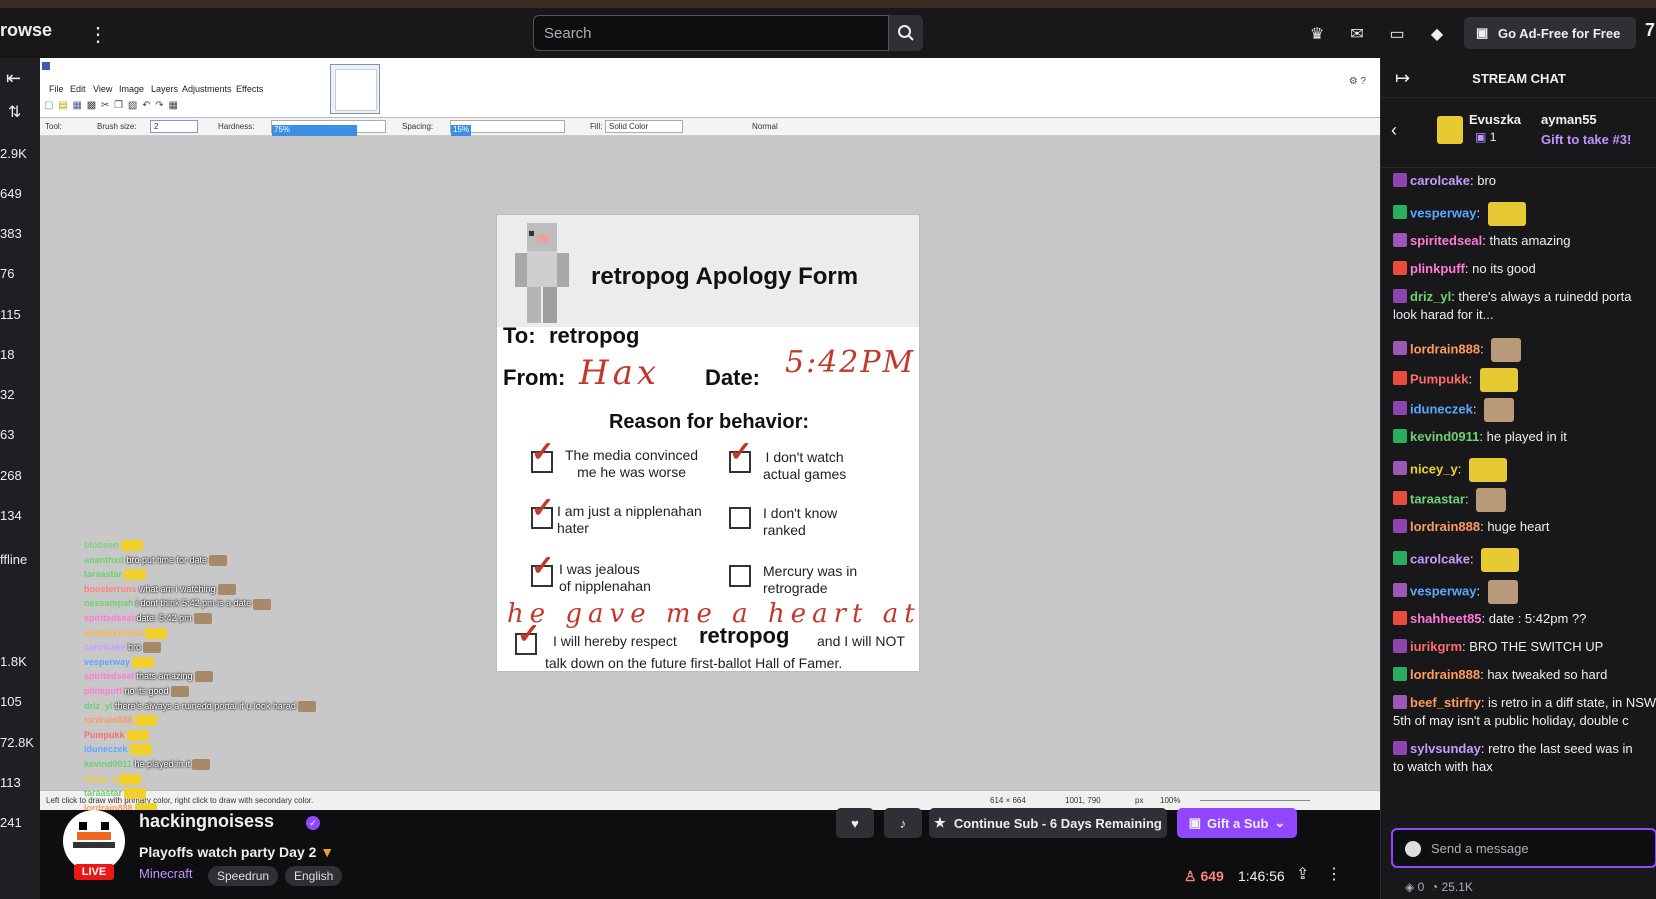  What do you see at coordinates (243, 876) in the screenshot?
I see `tag-speedrun: Speedrun` at bounding box center [243, 876].